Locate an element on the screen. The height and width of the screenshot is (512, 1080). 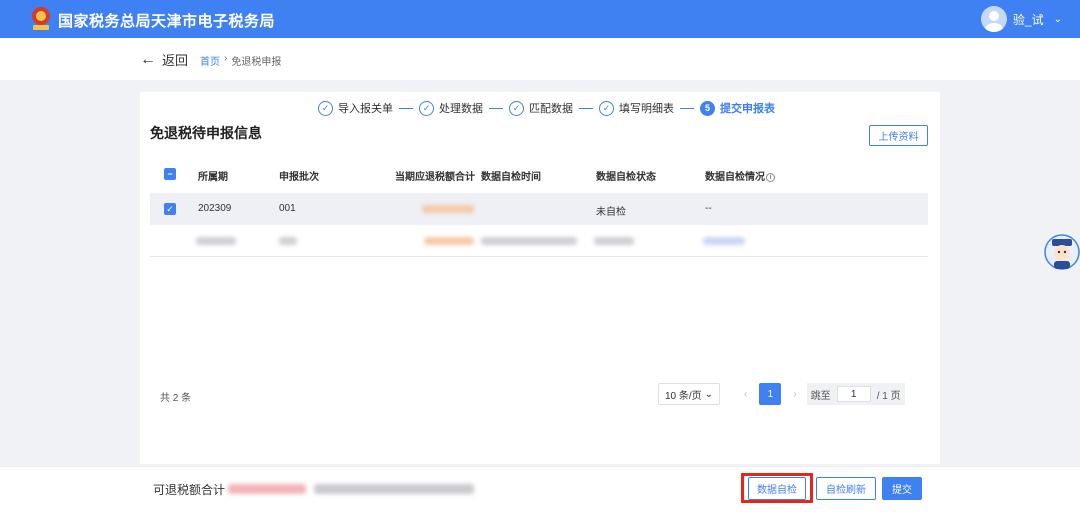
page-size-select: 10 条/页 ⌄ is located at coordinates (689, 394).